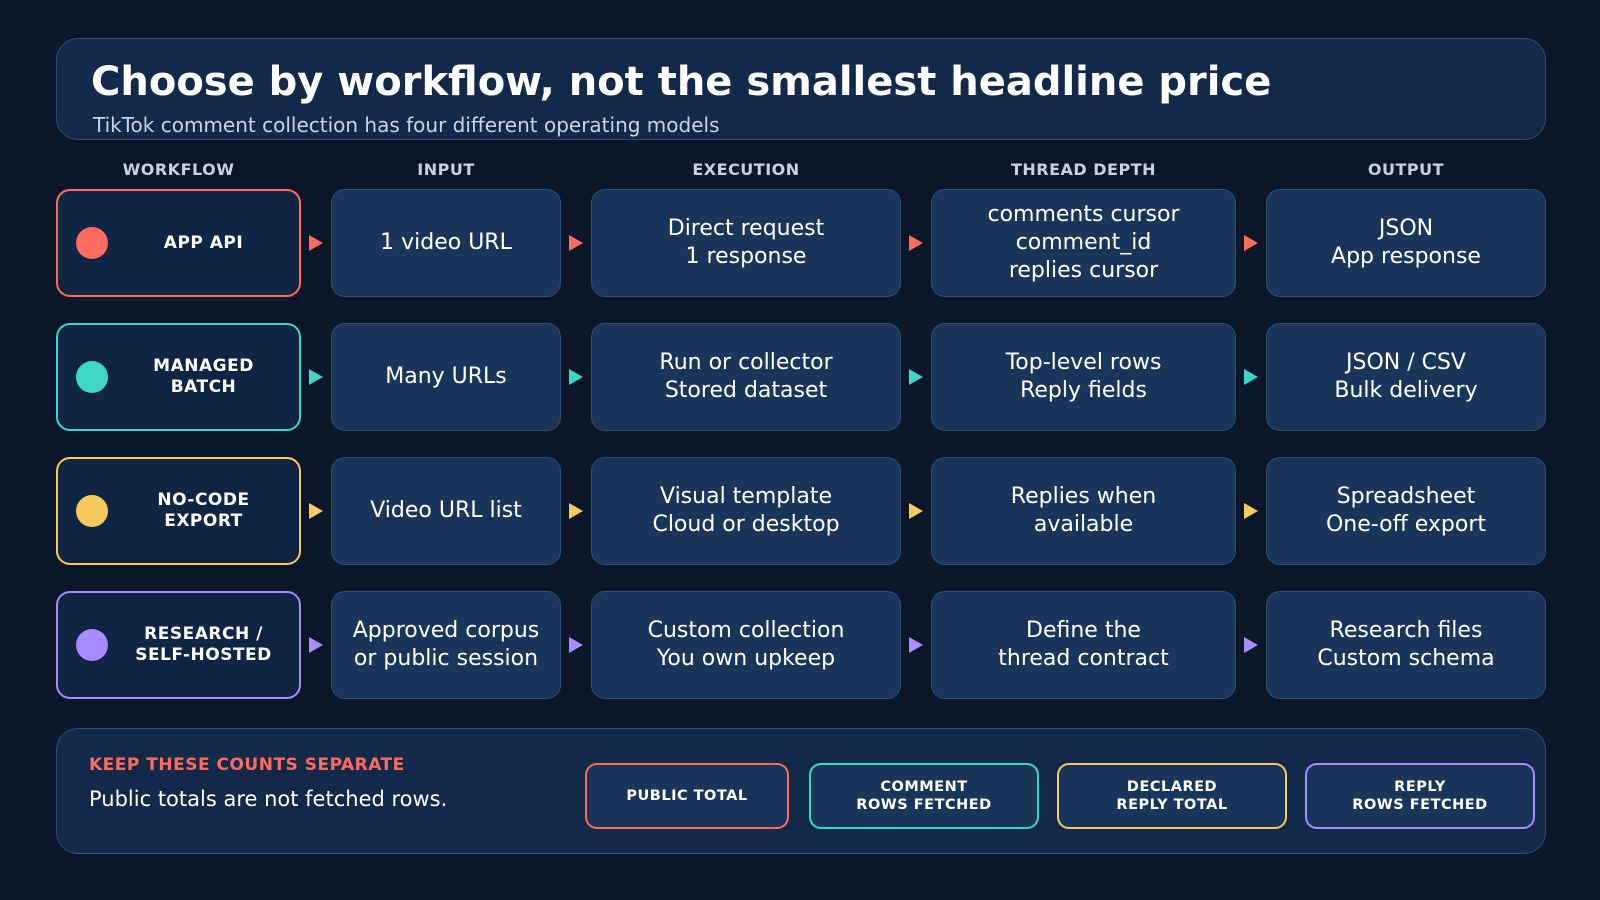 Image resolution: width=1600 pixels, height=900 pixels. I want to click on footer-title: KEEP THESE COUNTS SEPARATE, so click(247, 765).